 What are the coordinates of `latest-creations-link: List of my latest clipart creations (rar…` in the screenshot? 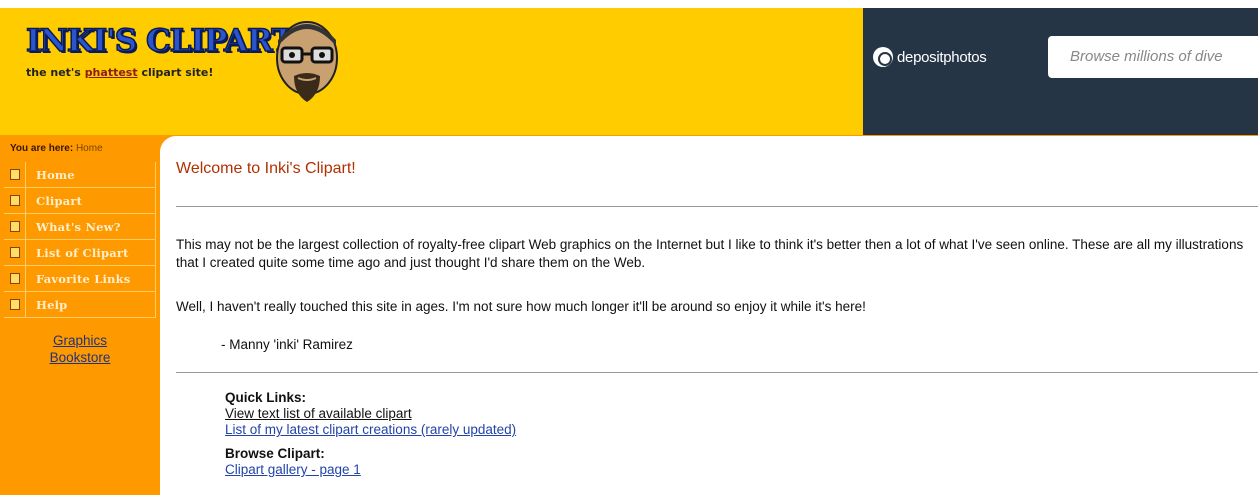 It's located at (370, 430).